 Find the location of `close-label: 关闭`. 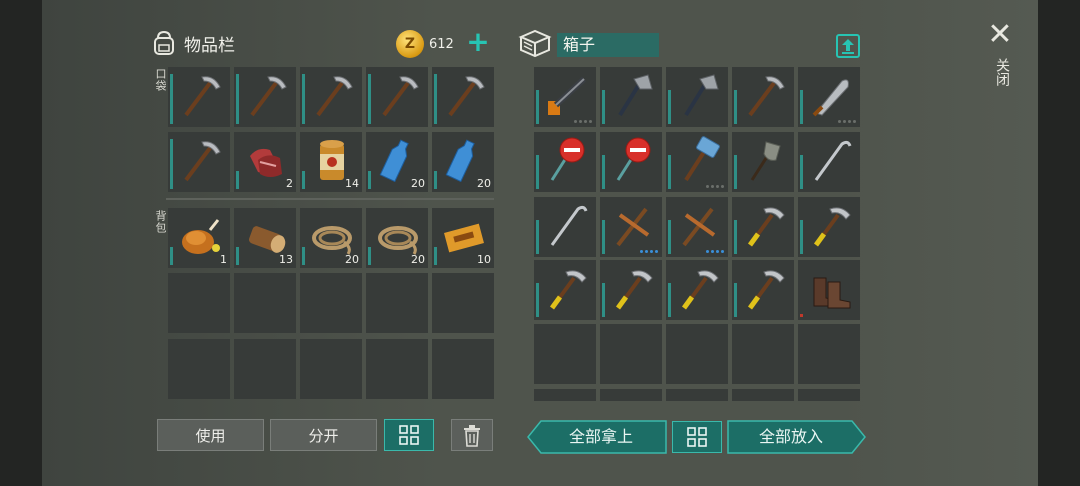

close-label: 关闭 is located at coordinates (1002, 72).